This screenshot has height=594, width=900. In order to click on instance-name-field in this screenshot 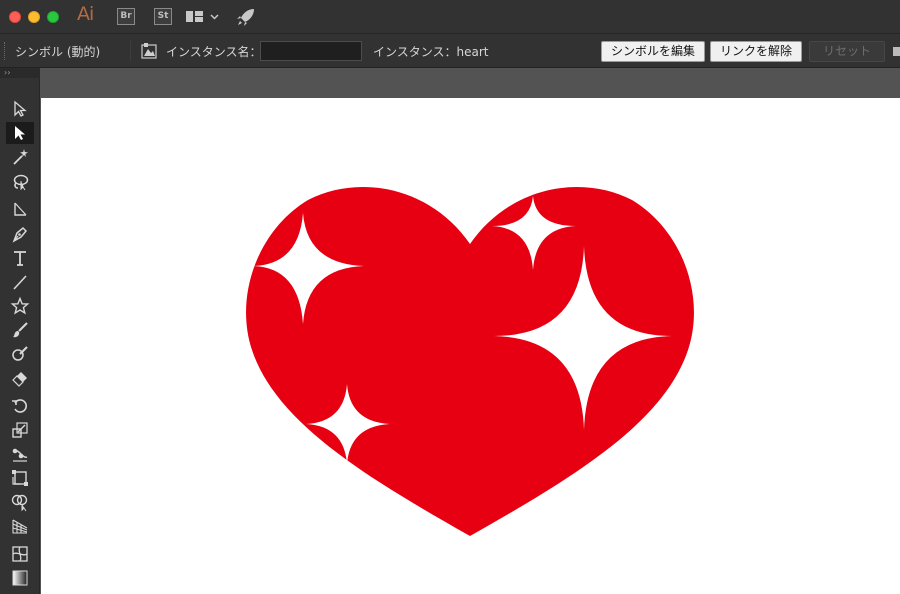, I will do `click(311, 51)`.